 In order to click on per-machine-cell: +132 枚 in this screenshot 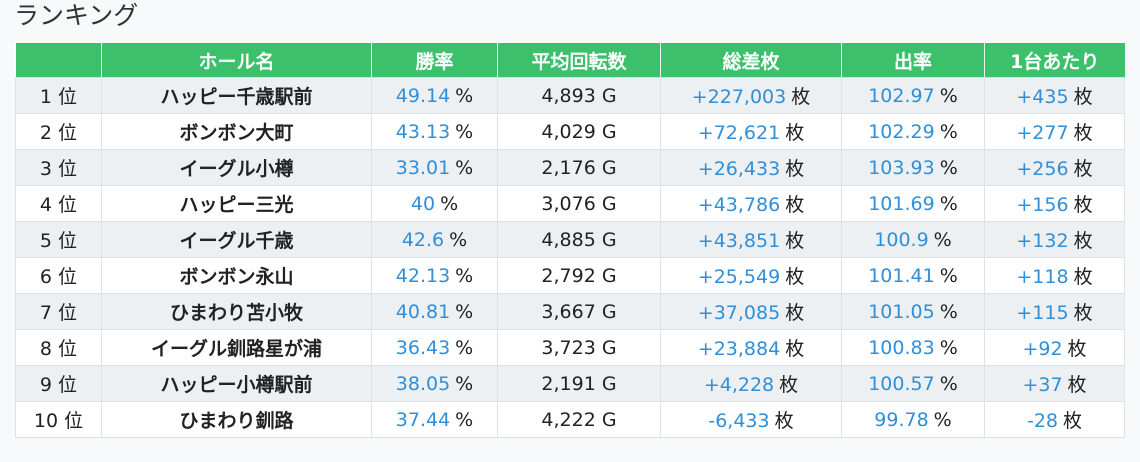, I will do `click(1054, 239)`.